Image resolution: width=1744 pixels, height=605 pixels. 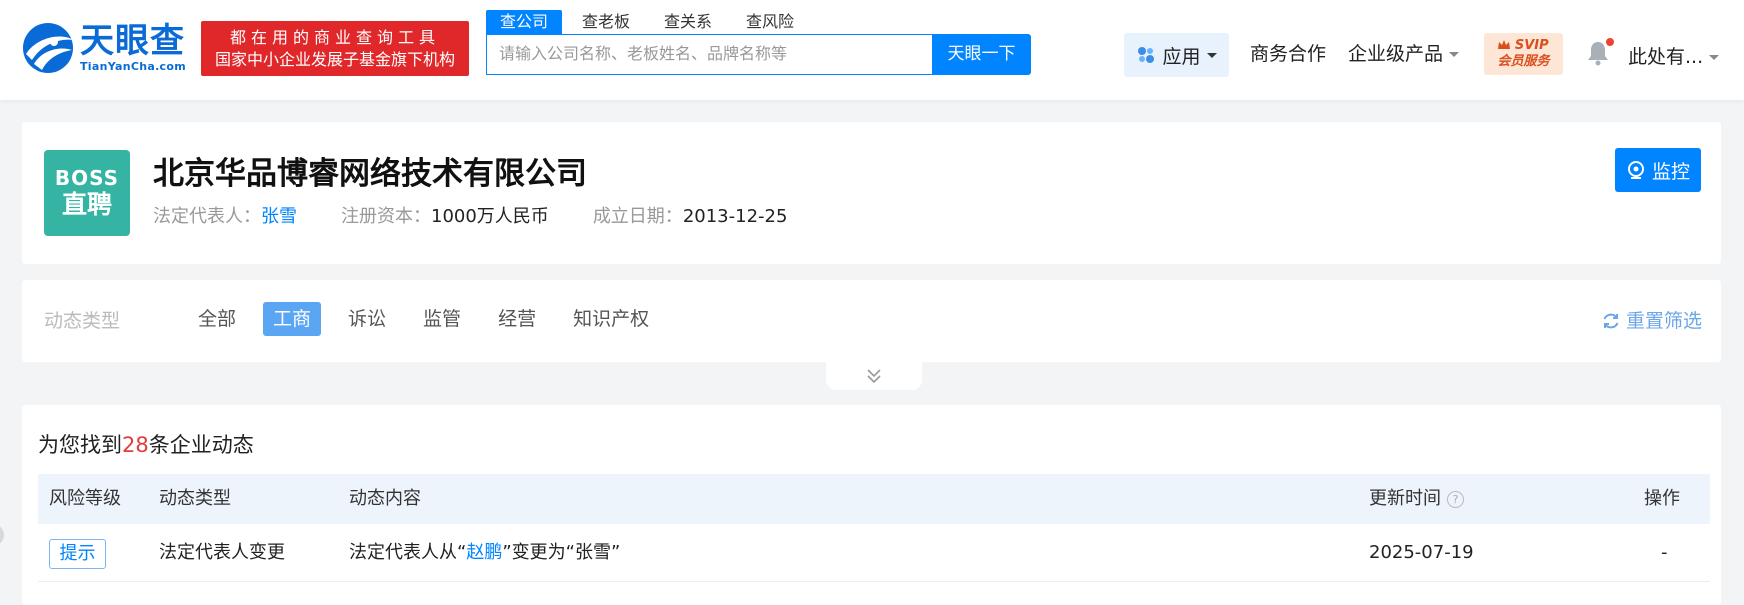 What do you see at coordinates (637, 216) in the screenshot?
I see `founded-label: 成立日期：` at bounding box center [637, 216].